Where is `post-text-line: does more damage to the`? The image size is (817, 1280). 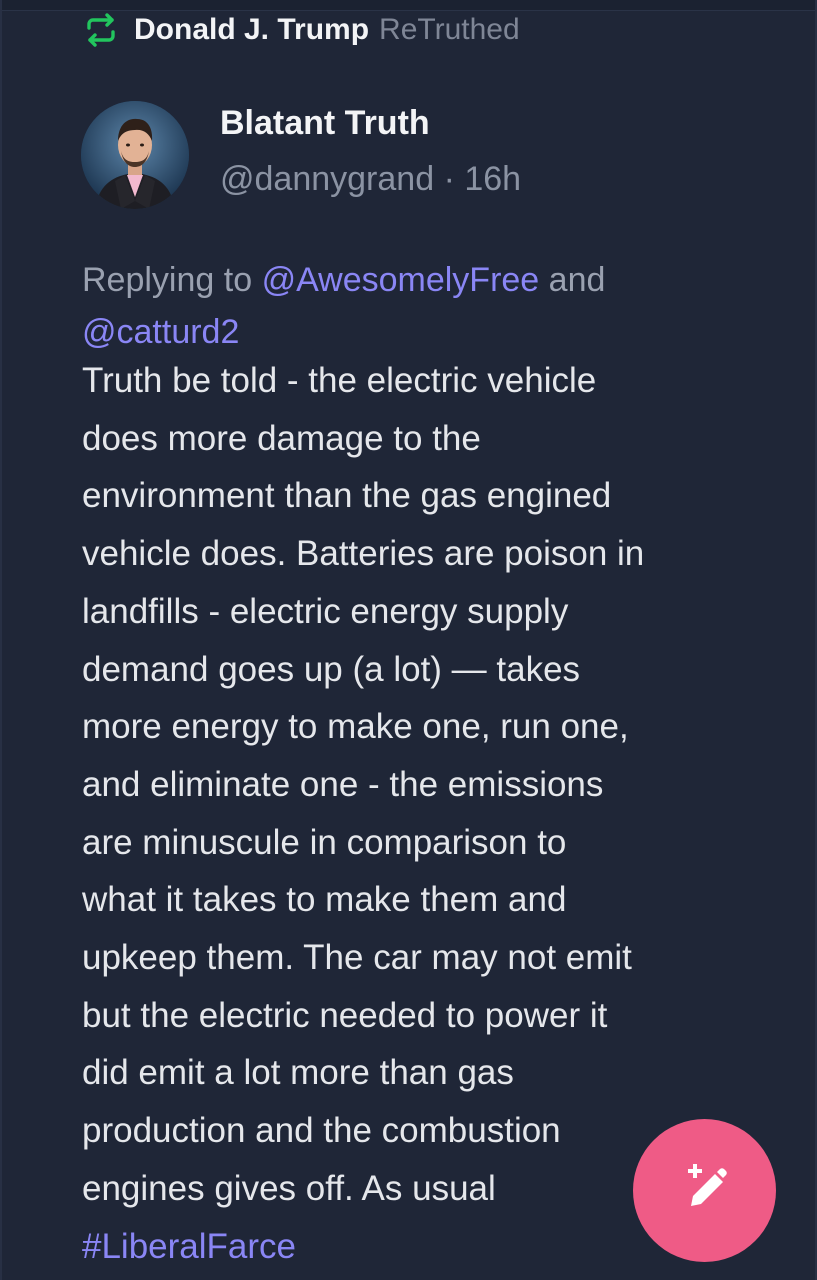
post-text-line: does more damage to the is located at coordinates (281, 438).